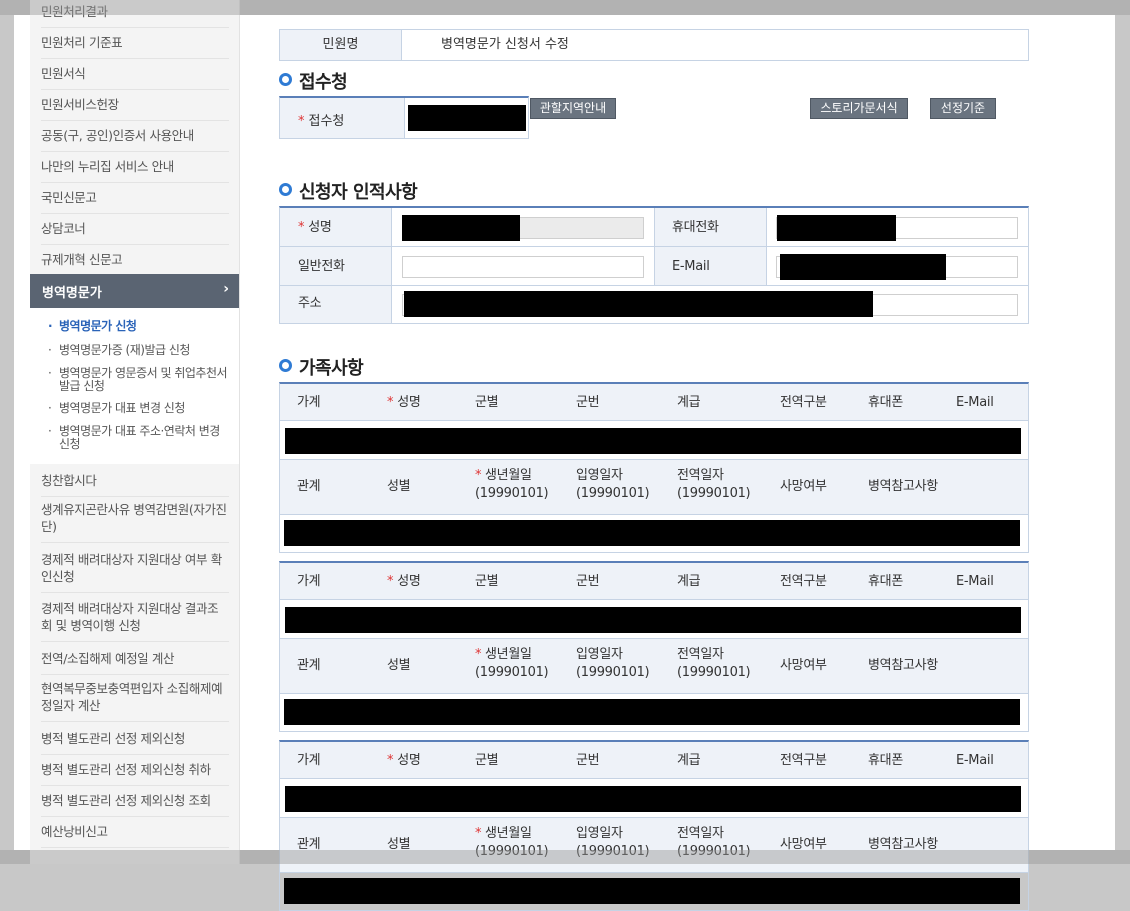 This screenshot has height=911, width=1130. I want to click on sidebar-item: 예산낭비신고, so click(135, 835).